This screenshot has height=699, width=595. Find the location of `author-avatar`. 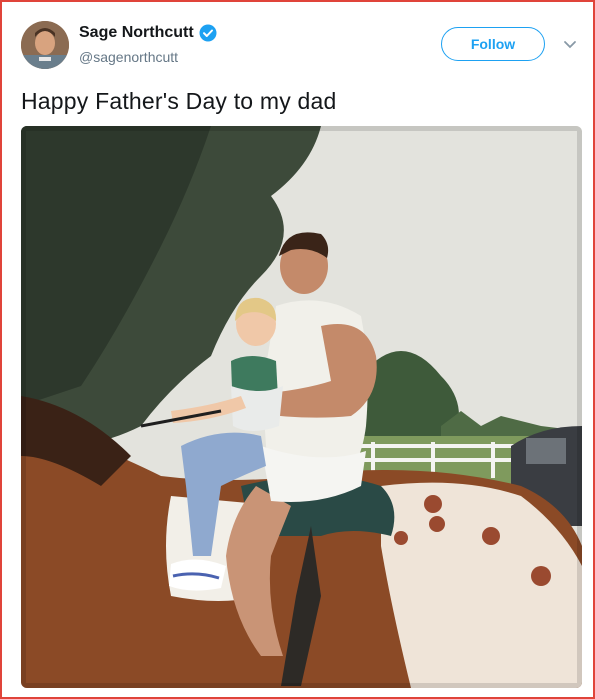

author-avatar is located at coordinates (45, 45).